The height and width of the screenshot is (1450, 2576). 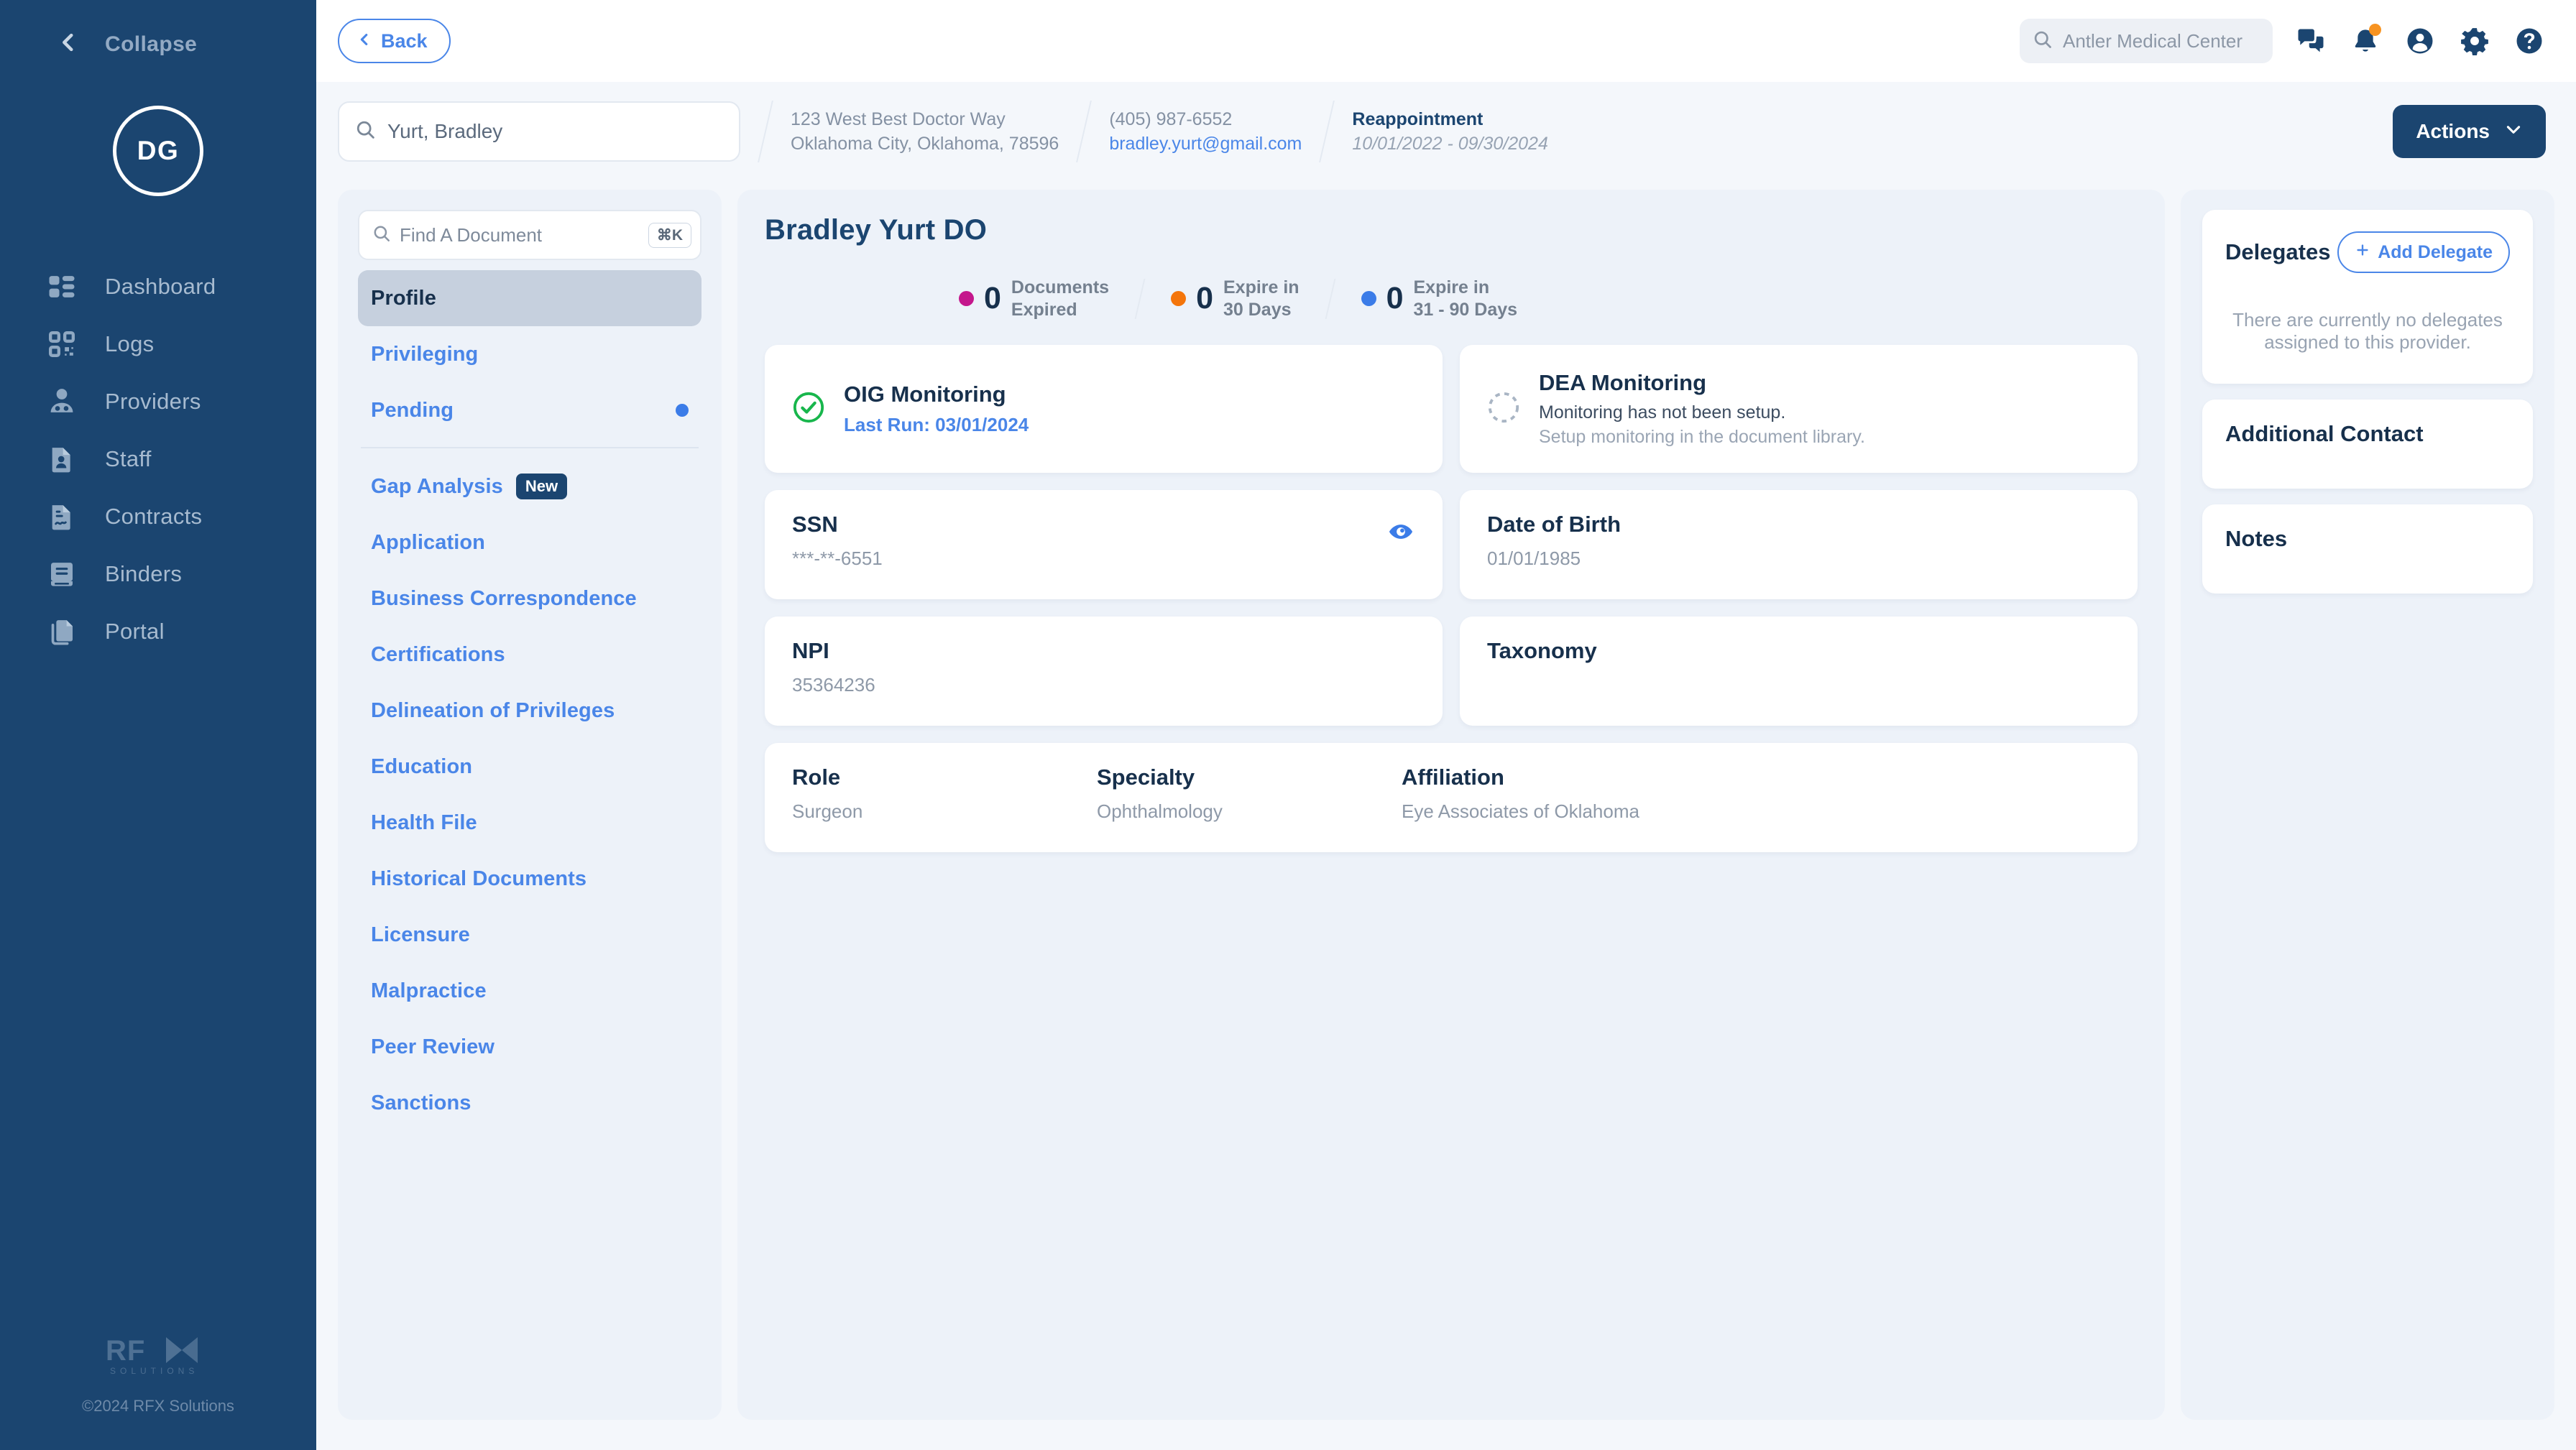 I want to click on notification-badge, so click(x=2375, y=30).